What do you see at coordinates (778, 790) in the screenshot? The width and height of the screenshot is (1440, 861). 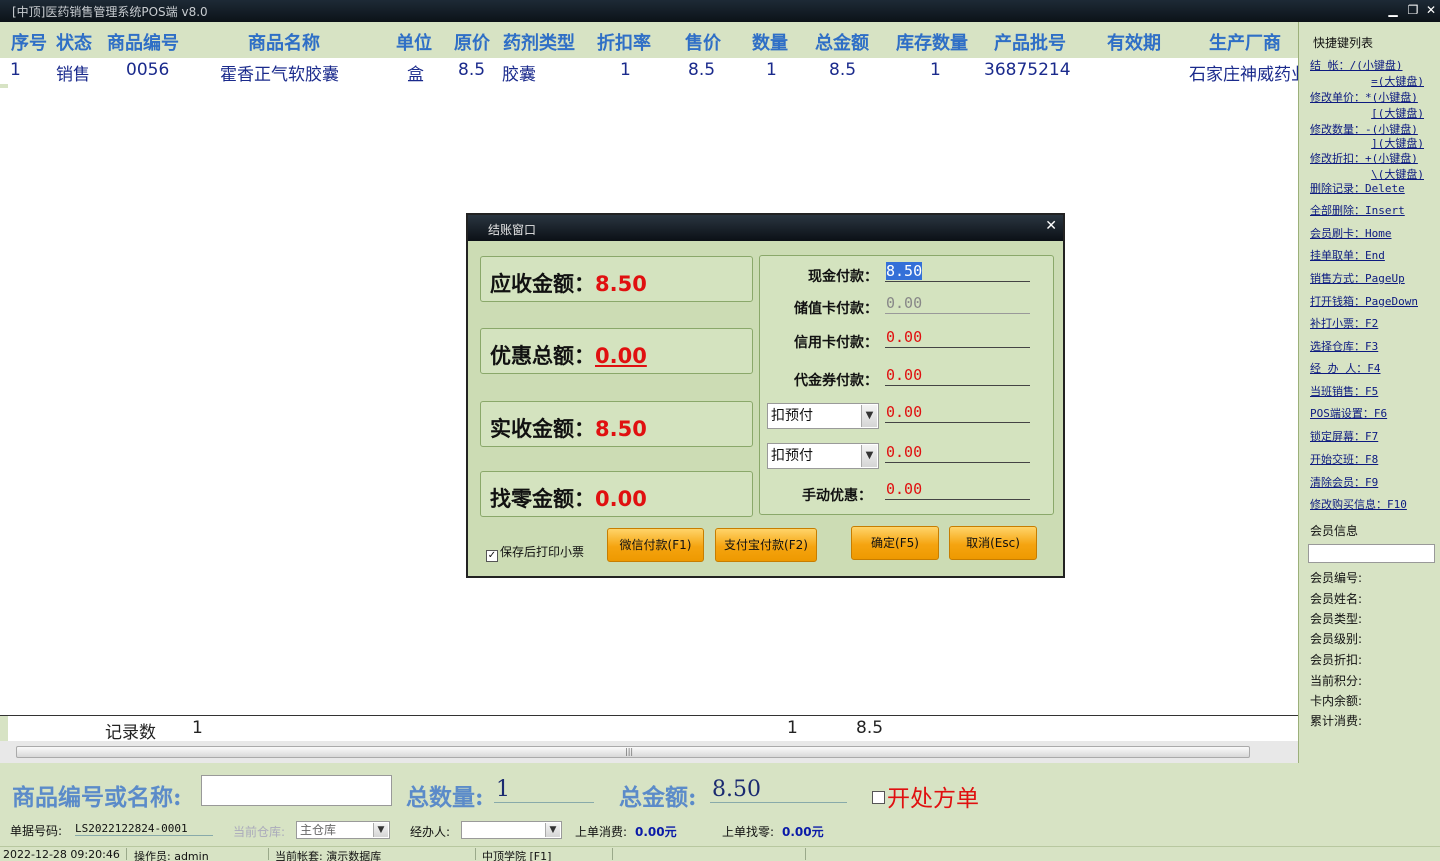 I see `total-amount-value: 8.50` at bounding box center [778, 790].